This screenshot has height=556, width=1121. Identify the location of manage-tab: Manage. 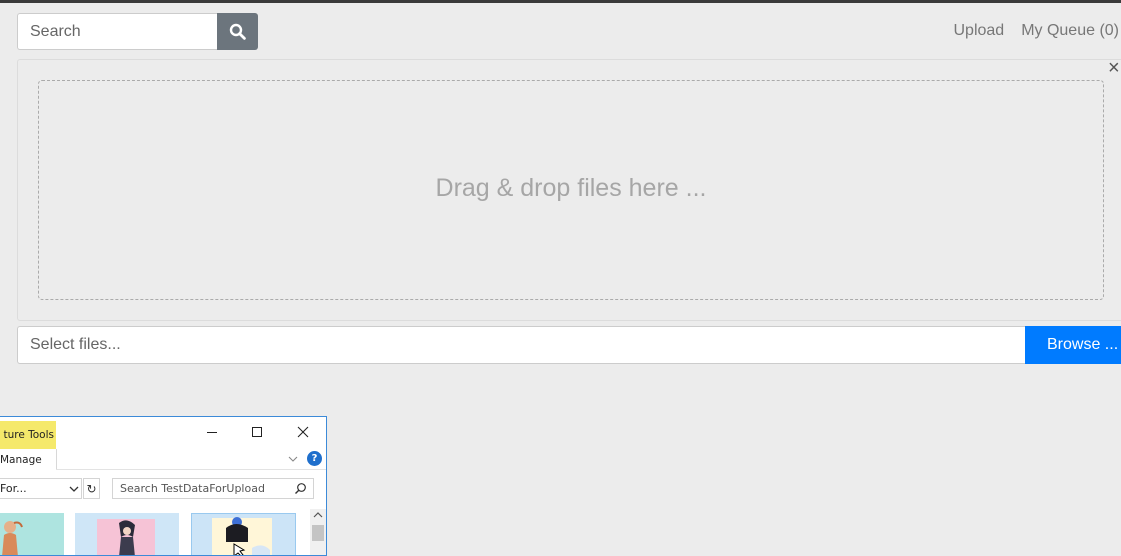
(28, 459).